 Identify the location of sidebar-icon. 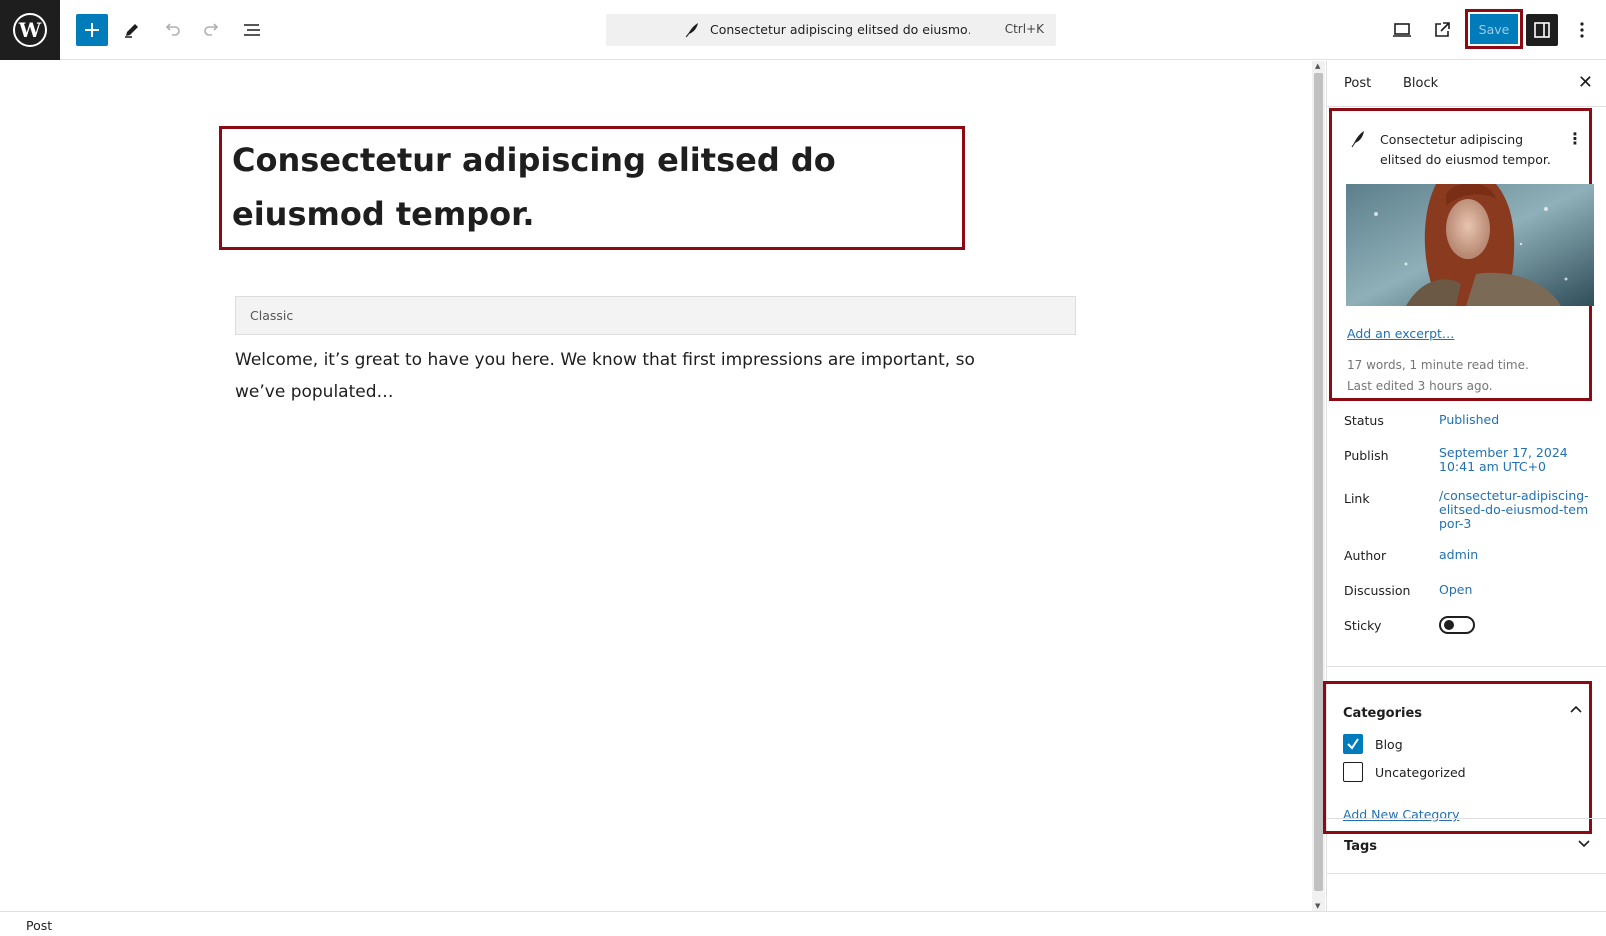
(1542, 30).